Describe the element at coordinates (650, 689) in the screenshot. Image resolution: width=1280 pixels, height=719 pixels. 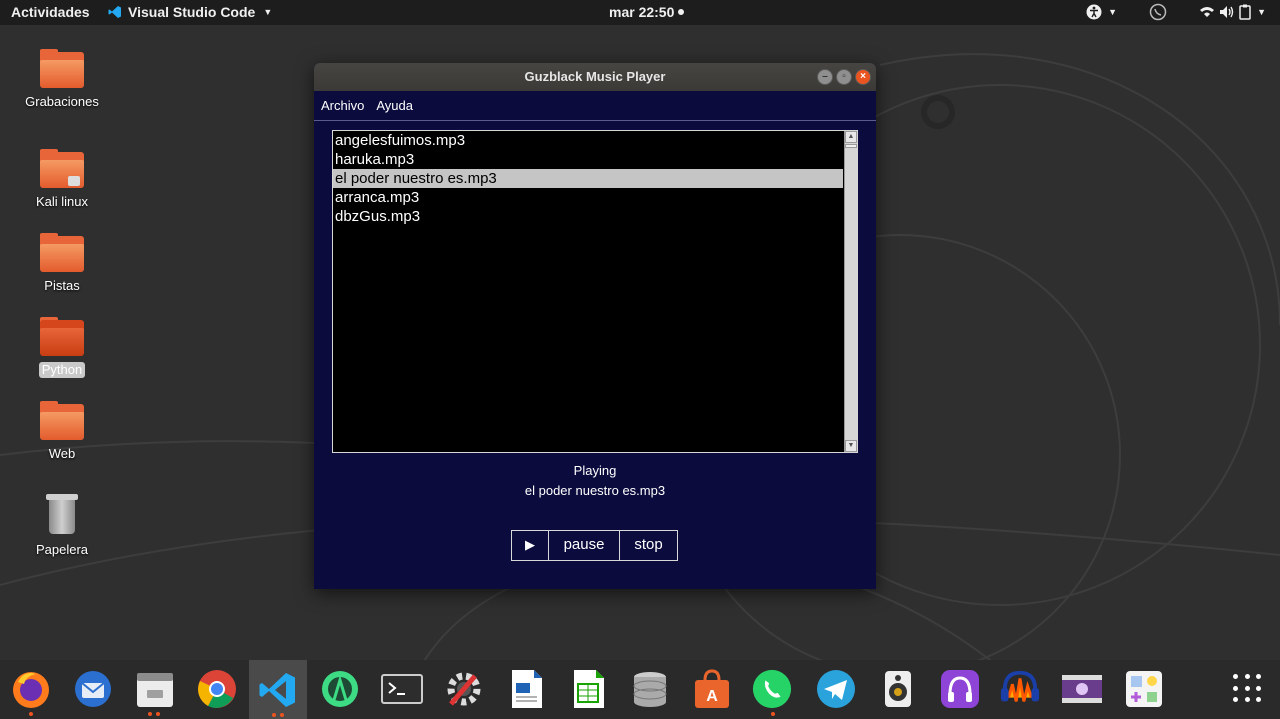
I see `database-icon` at that location.